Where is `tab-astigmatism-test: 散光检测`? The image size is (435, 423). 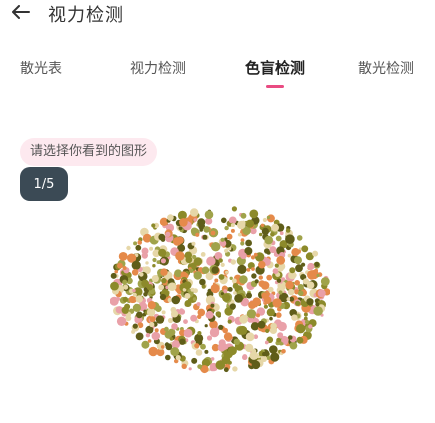 tab-astigmatism-test: 散光检测 is located at coordinates (386, 76).